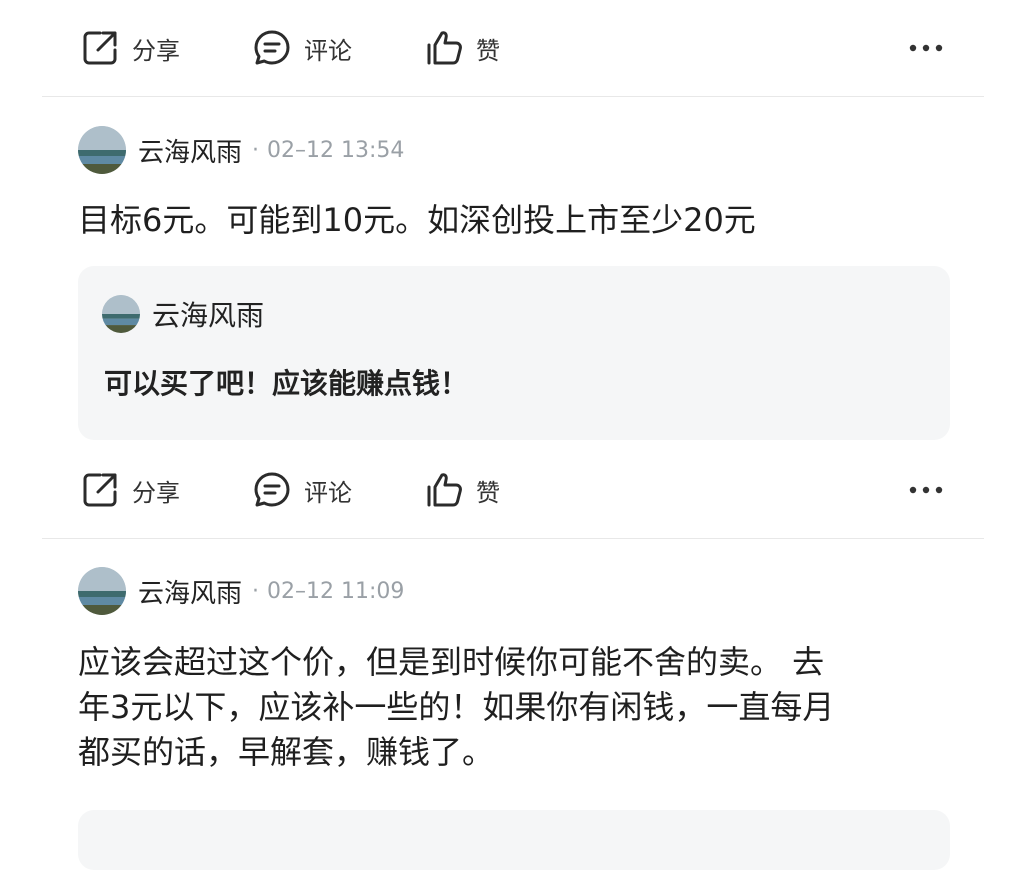  Describe the element at coordinates (336, 591) in the screenshot. I see `comment-time: 02–12 11:09` at that location.